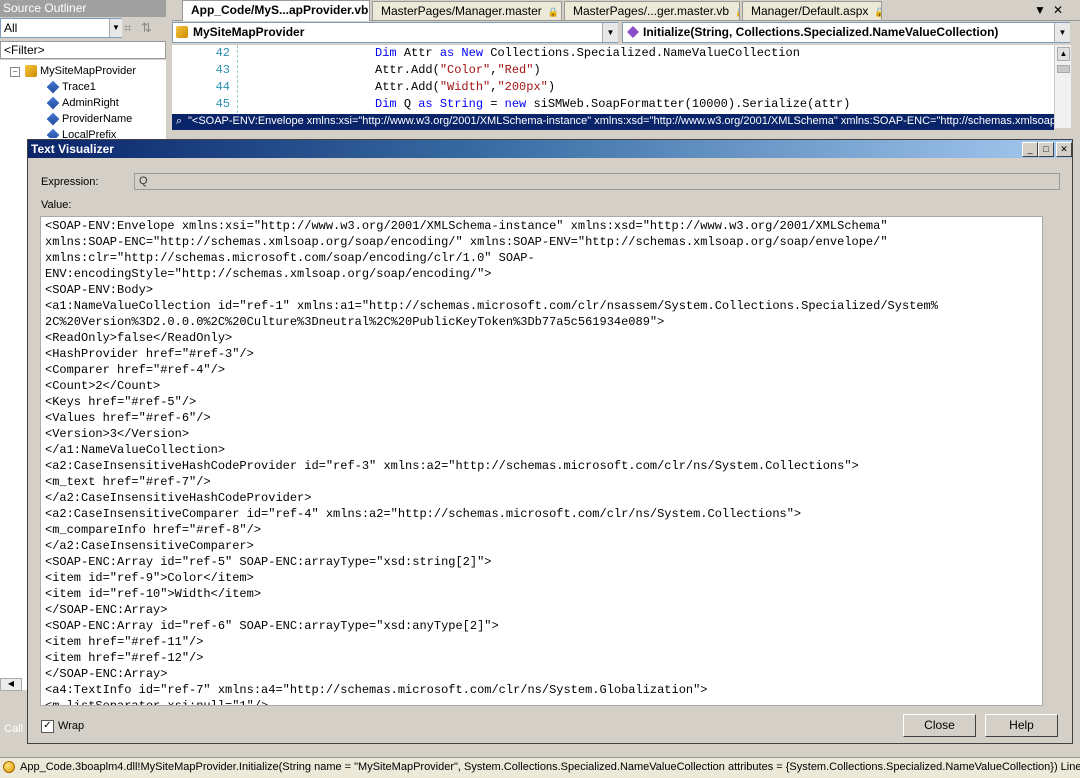  Describe the element at coordinates (939, 725) in the screenshot. I see `close-button: Close` at that location.